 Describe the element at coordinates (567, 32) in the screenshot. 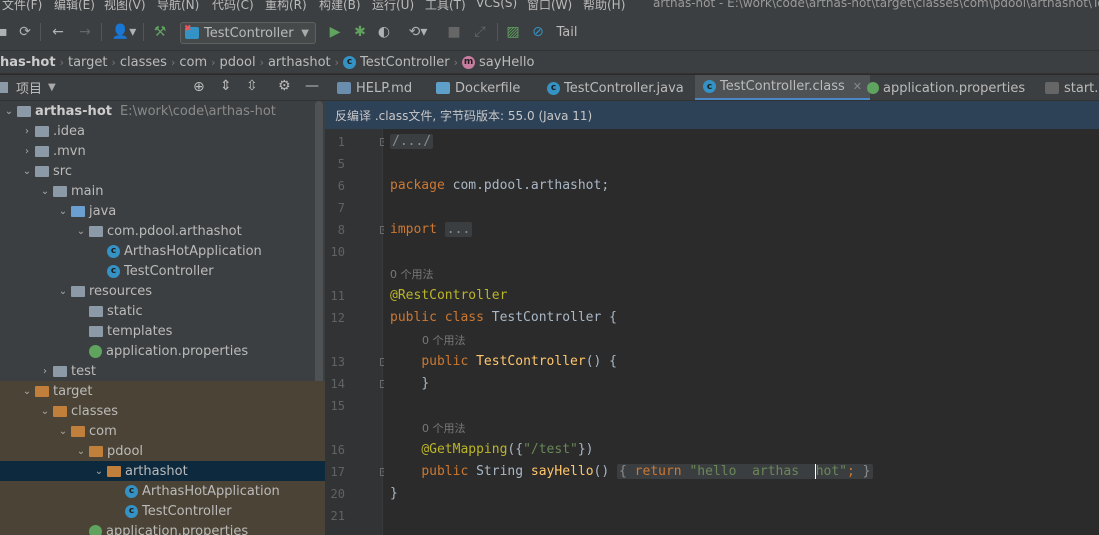

I see `tail-button: Tail` at that location.